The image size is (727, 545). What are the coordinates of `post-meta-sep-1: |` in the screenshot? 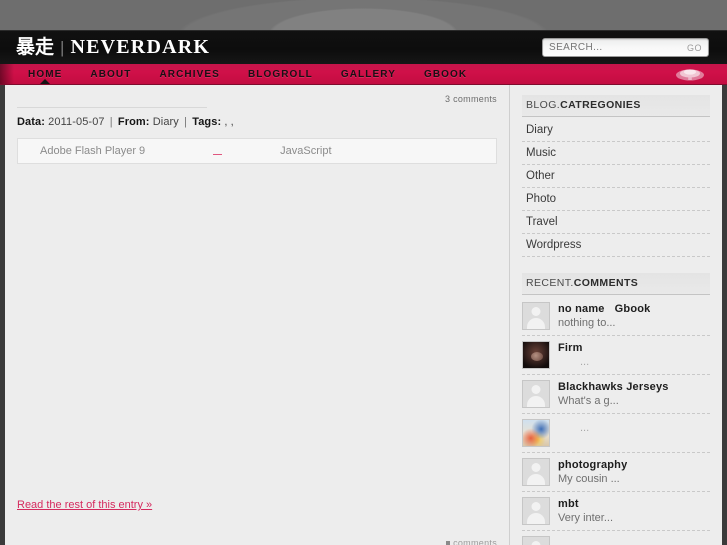 It's located at (111, 122).